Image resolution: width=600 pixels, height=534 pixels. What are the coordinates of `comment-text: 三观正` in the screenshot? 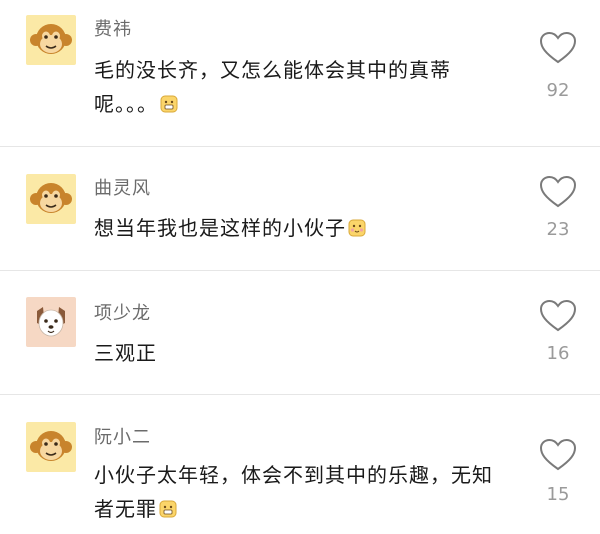 It's located at (294, 353).